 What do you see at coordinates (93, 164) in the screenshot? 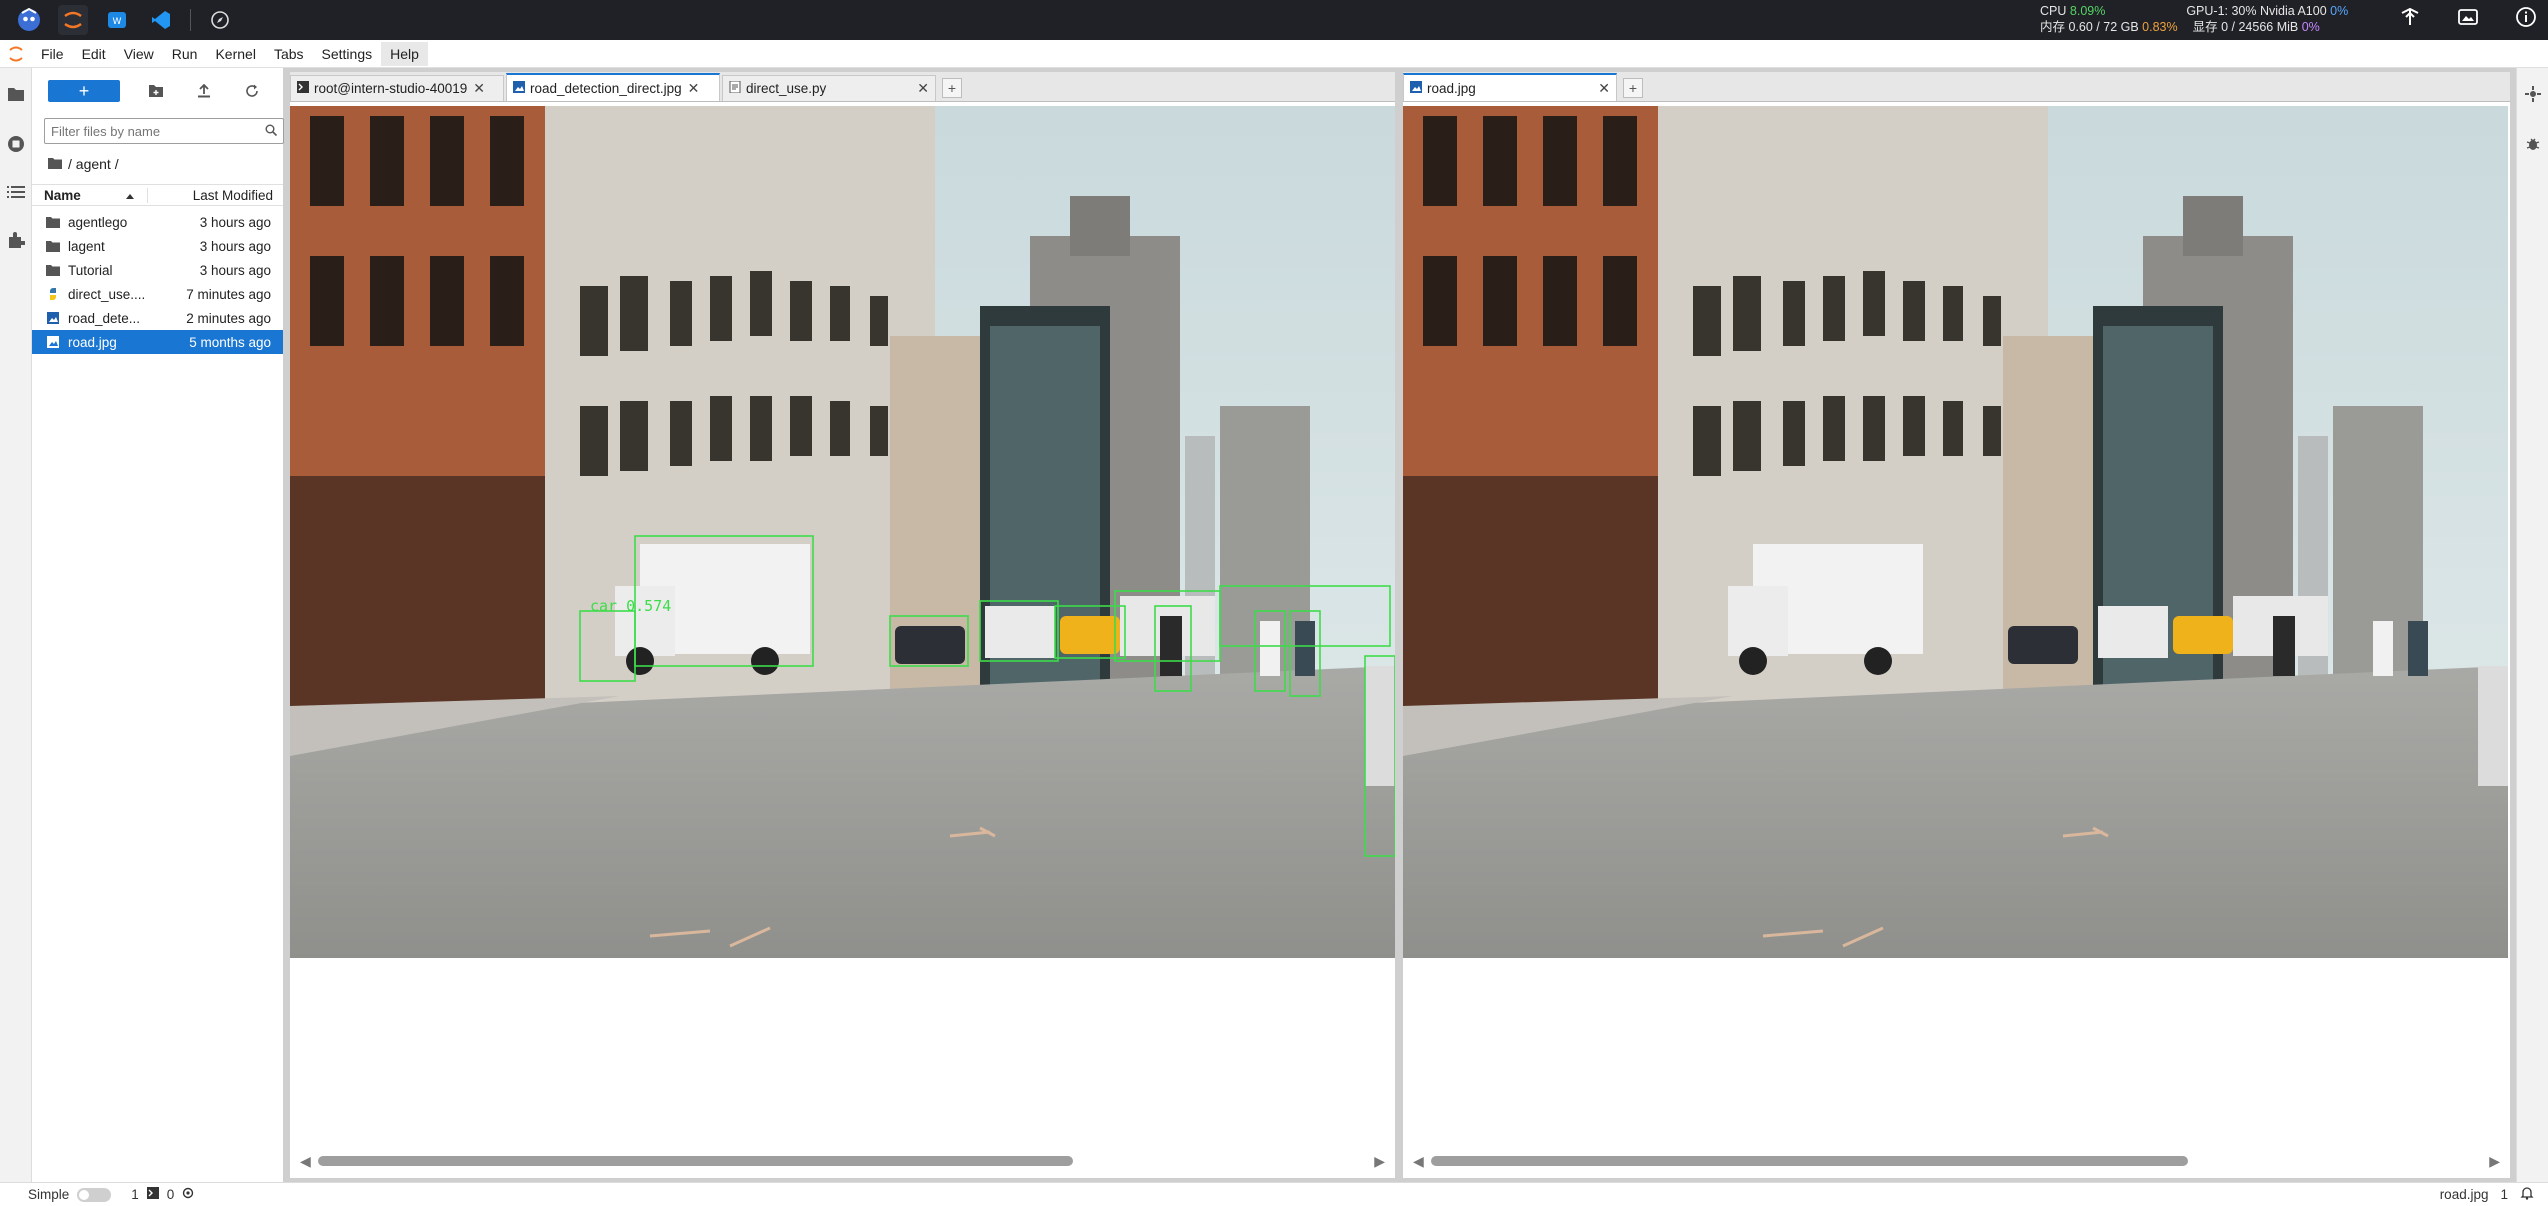
I see `breadcrumb-path: / agent /` at bounding box center [93, 164].